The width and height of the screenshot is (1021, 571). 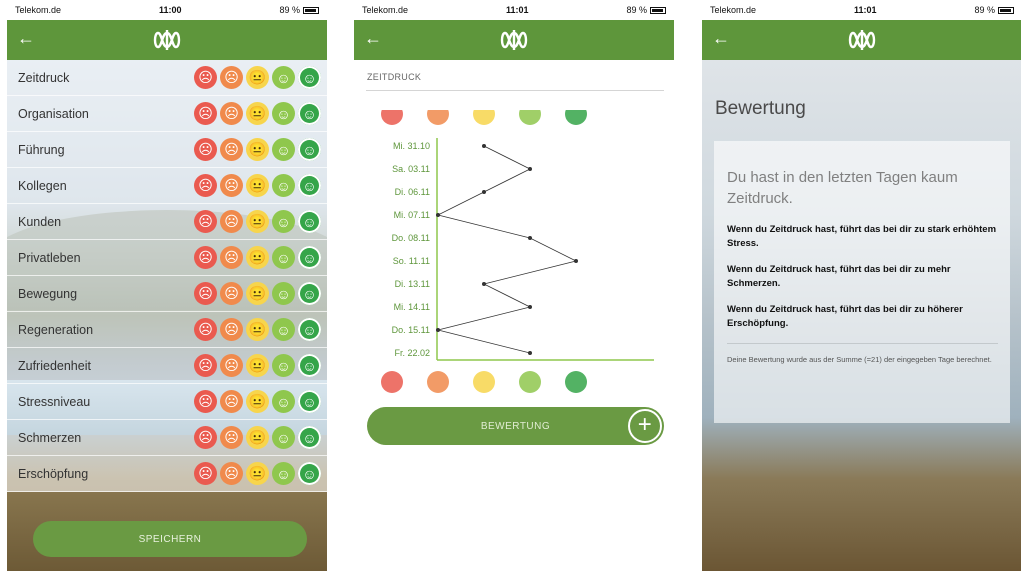 I want to click on carrier: Telekom.de, so click(x=38, y=10).